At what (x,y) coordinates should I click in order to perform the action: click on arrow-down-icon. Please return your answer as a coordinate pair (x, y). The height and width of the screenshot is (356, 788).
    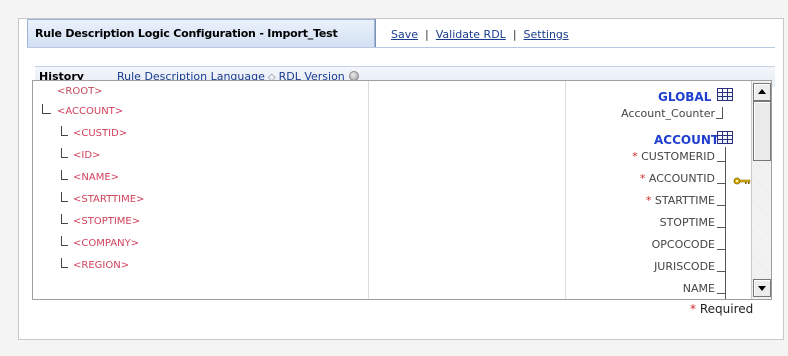
    Looking at the image, I should click on (762, 288).